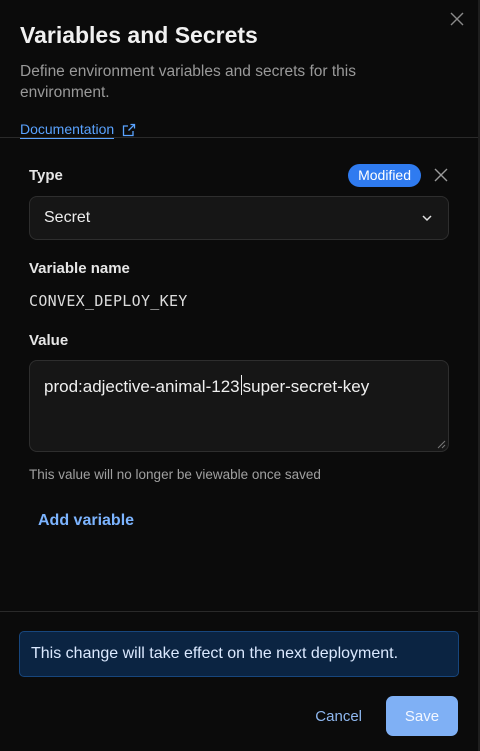  I want to click on modified-controls: Modified, so click(399, 175).